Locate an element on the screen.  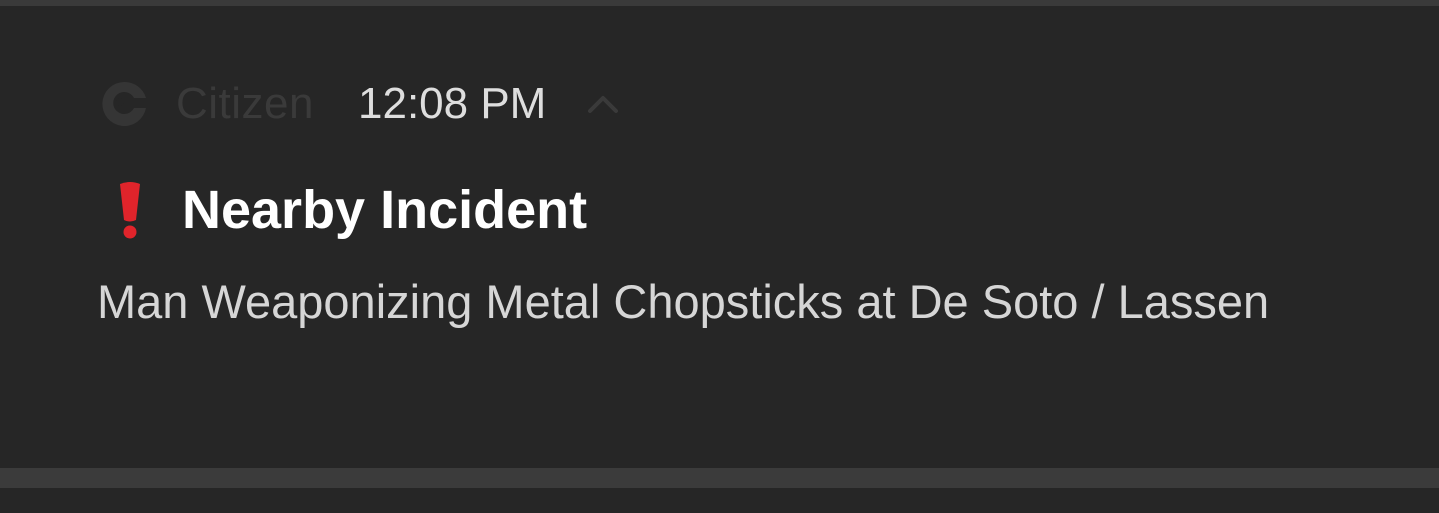
notification-title-row: Nearby Incident is located at coordinates (349, 210).